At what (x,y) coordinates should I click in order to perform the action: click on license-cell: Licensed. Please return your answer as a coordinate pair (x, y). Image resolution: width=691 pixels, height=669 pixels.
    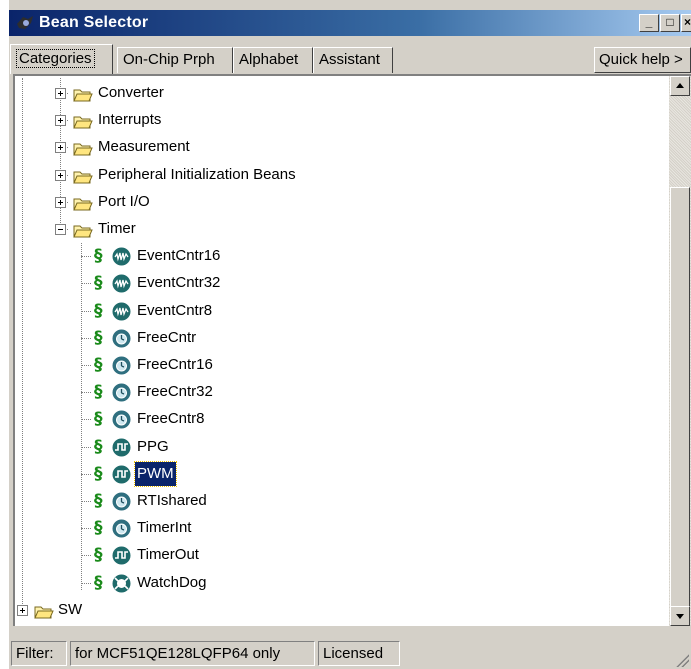
    Looking at the image, I should click on (359, 653).